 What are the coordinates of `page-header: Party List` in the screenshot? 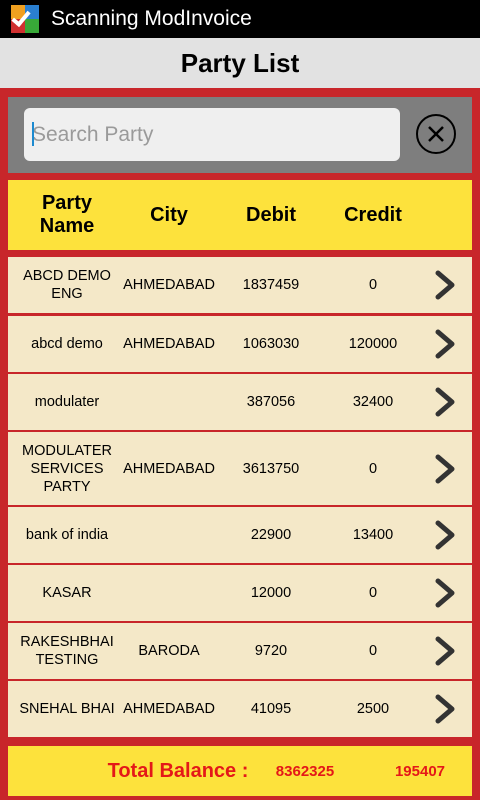 It's located at (240, 63).